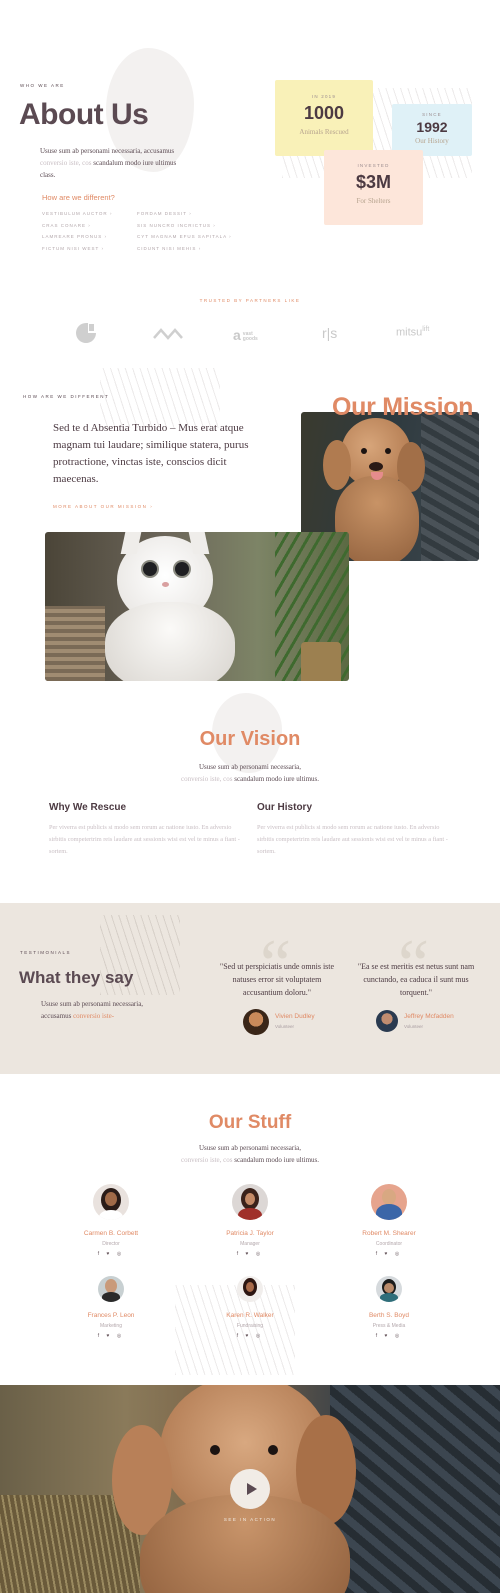 The width and height of the screenshot is (500, 1593). Describe the element at coordinates (168, 336) in the screenshot. I see `partner-logo-wave` at that location.